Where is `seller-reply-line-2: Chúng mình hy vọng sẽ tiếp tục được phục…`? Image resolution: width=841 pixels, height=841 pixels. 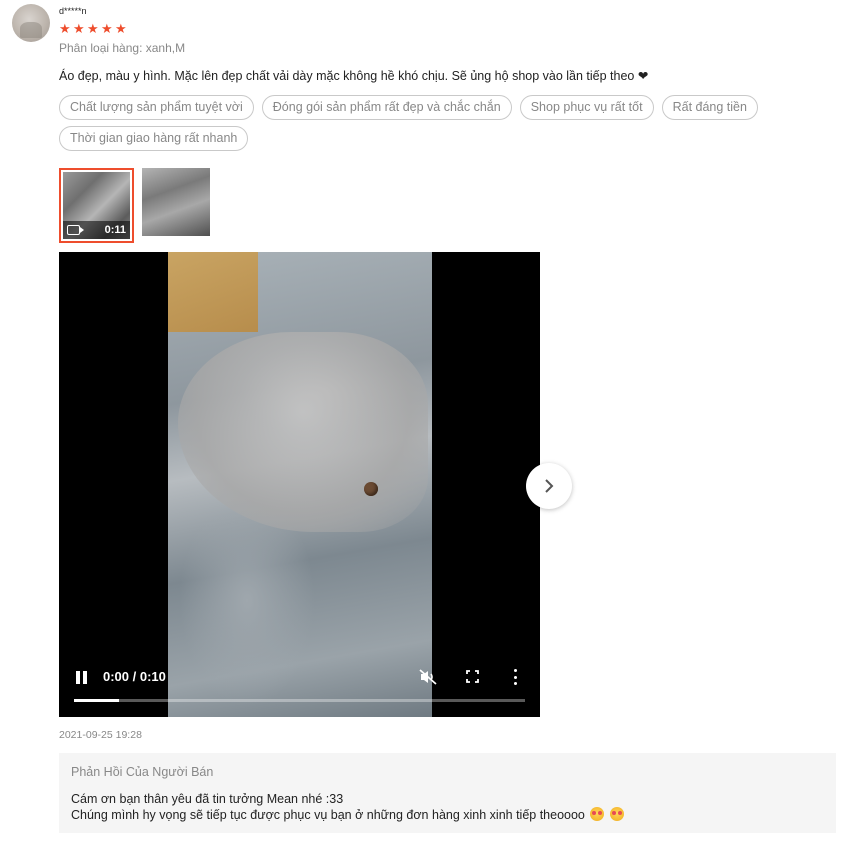
seller-reply-line-2: Chúng mình hy vọng sẽ tiếp tục được phục… is located at coordinates (447, 815).